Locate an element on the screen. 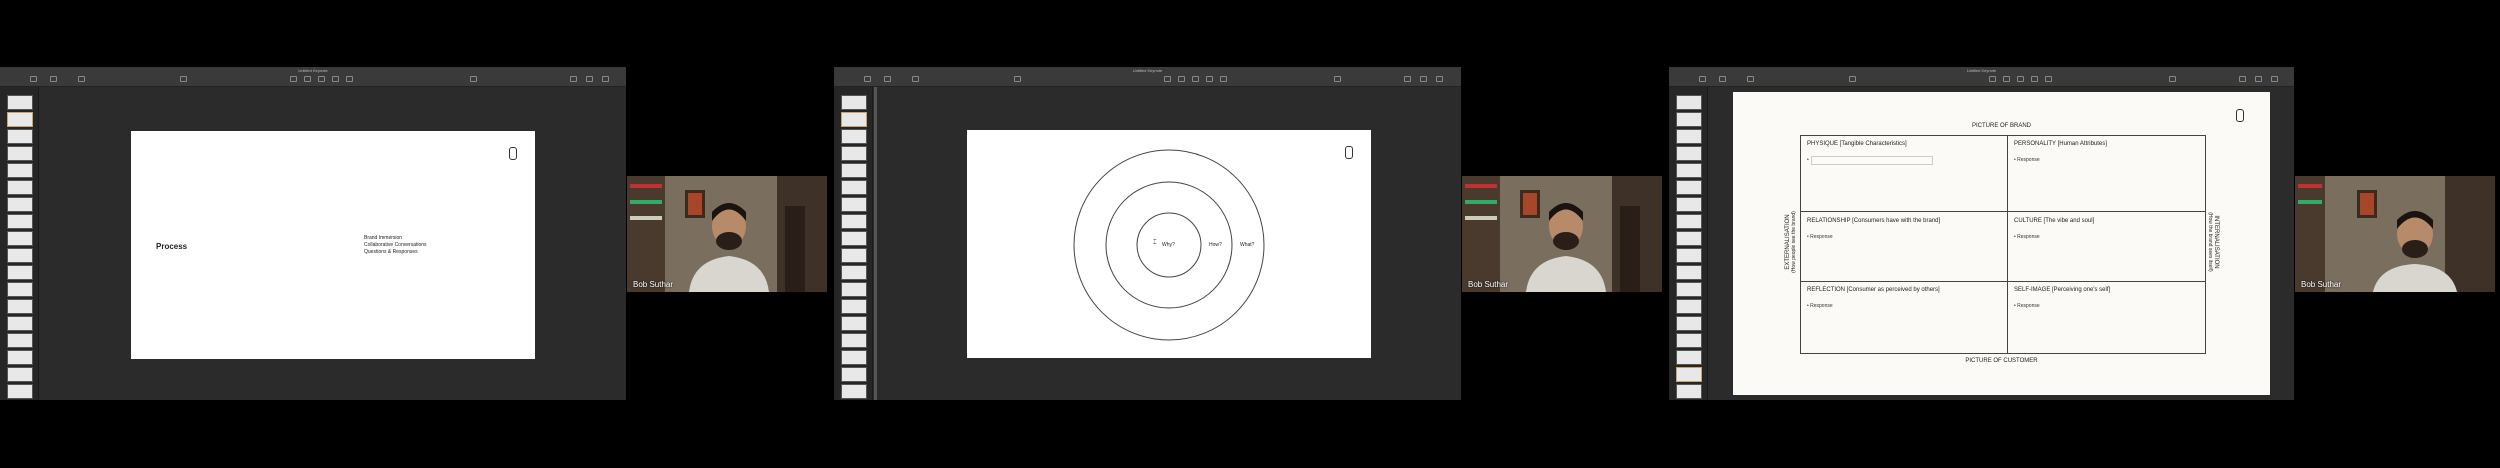  slide-canvas: ⌶ Why? How? What? is located at coordinates (1169, 244).